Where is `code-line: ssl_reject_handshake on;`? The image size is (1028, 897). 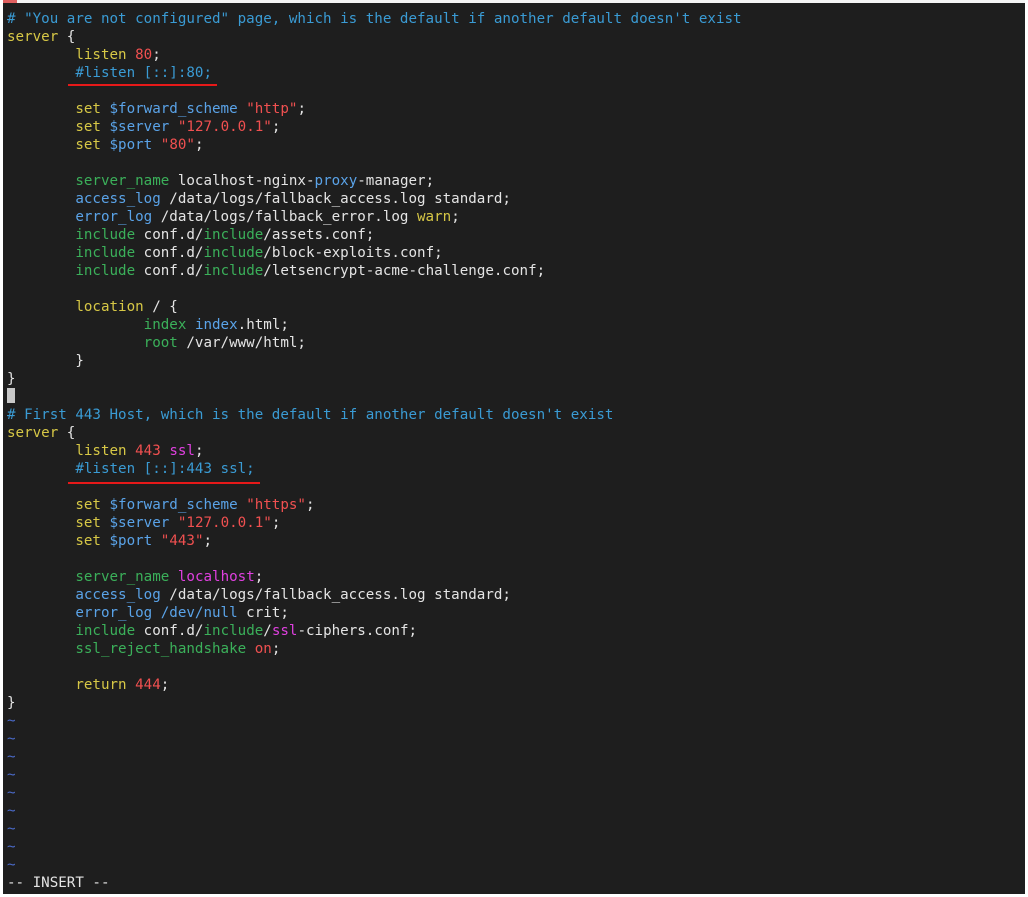 code-line: ssl_reject_handshake on; is located at coordinates (374, 649).